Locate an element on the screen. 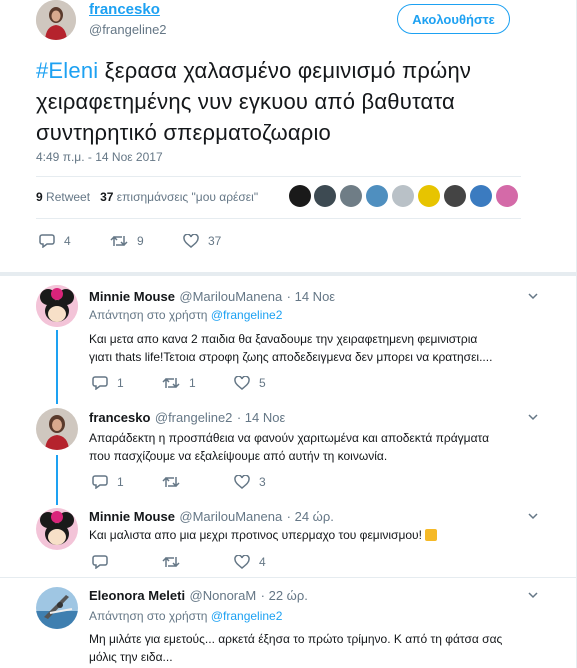 The height and width of the screenshot is (668, 577). reply-time: · 22 ώρ. is located at coordinates (284, 595).